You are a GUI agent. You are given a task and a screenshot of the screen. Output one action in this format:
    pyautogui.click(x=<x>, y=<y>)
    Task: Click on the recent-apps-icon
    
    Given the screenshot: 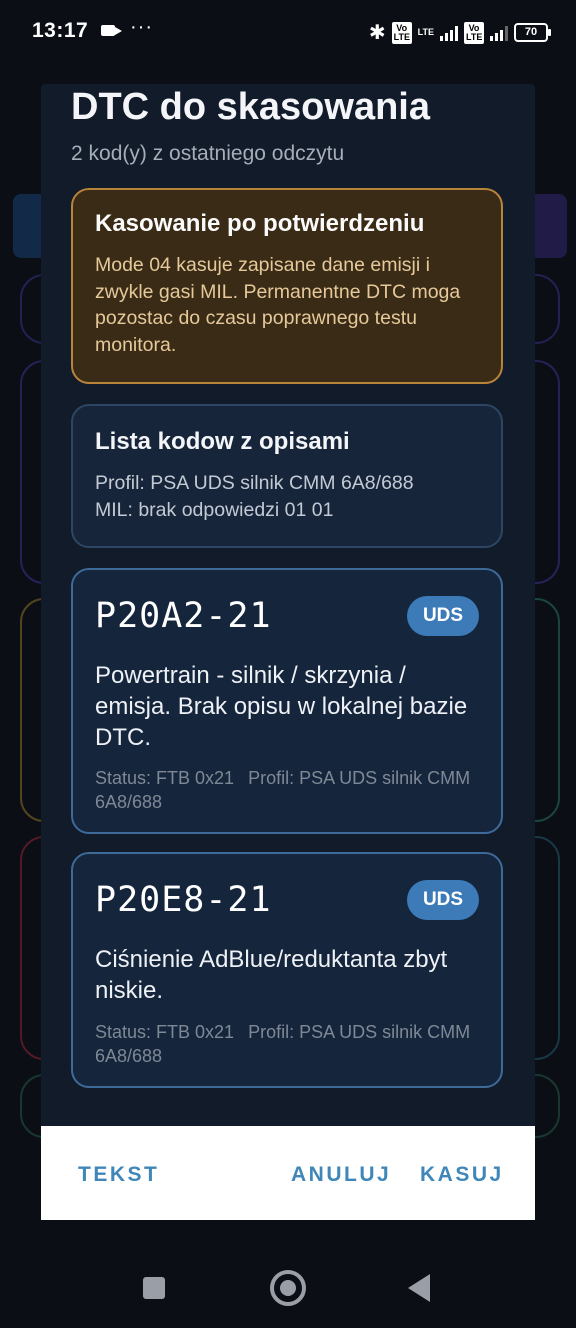 What is the action you would take?
    pyautogui.click(x=154, y=1288)
    